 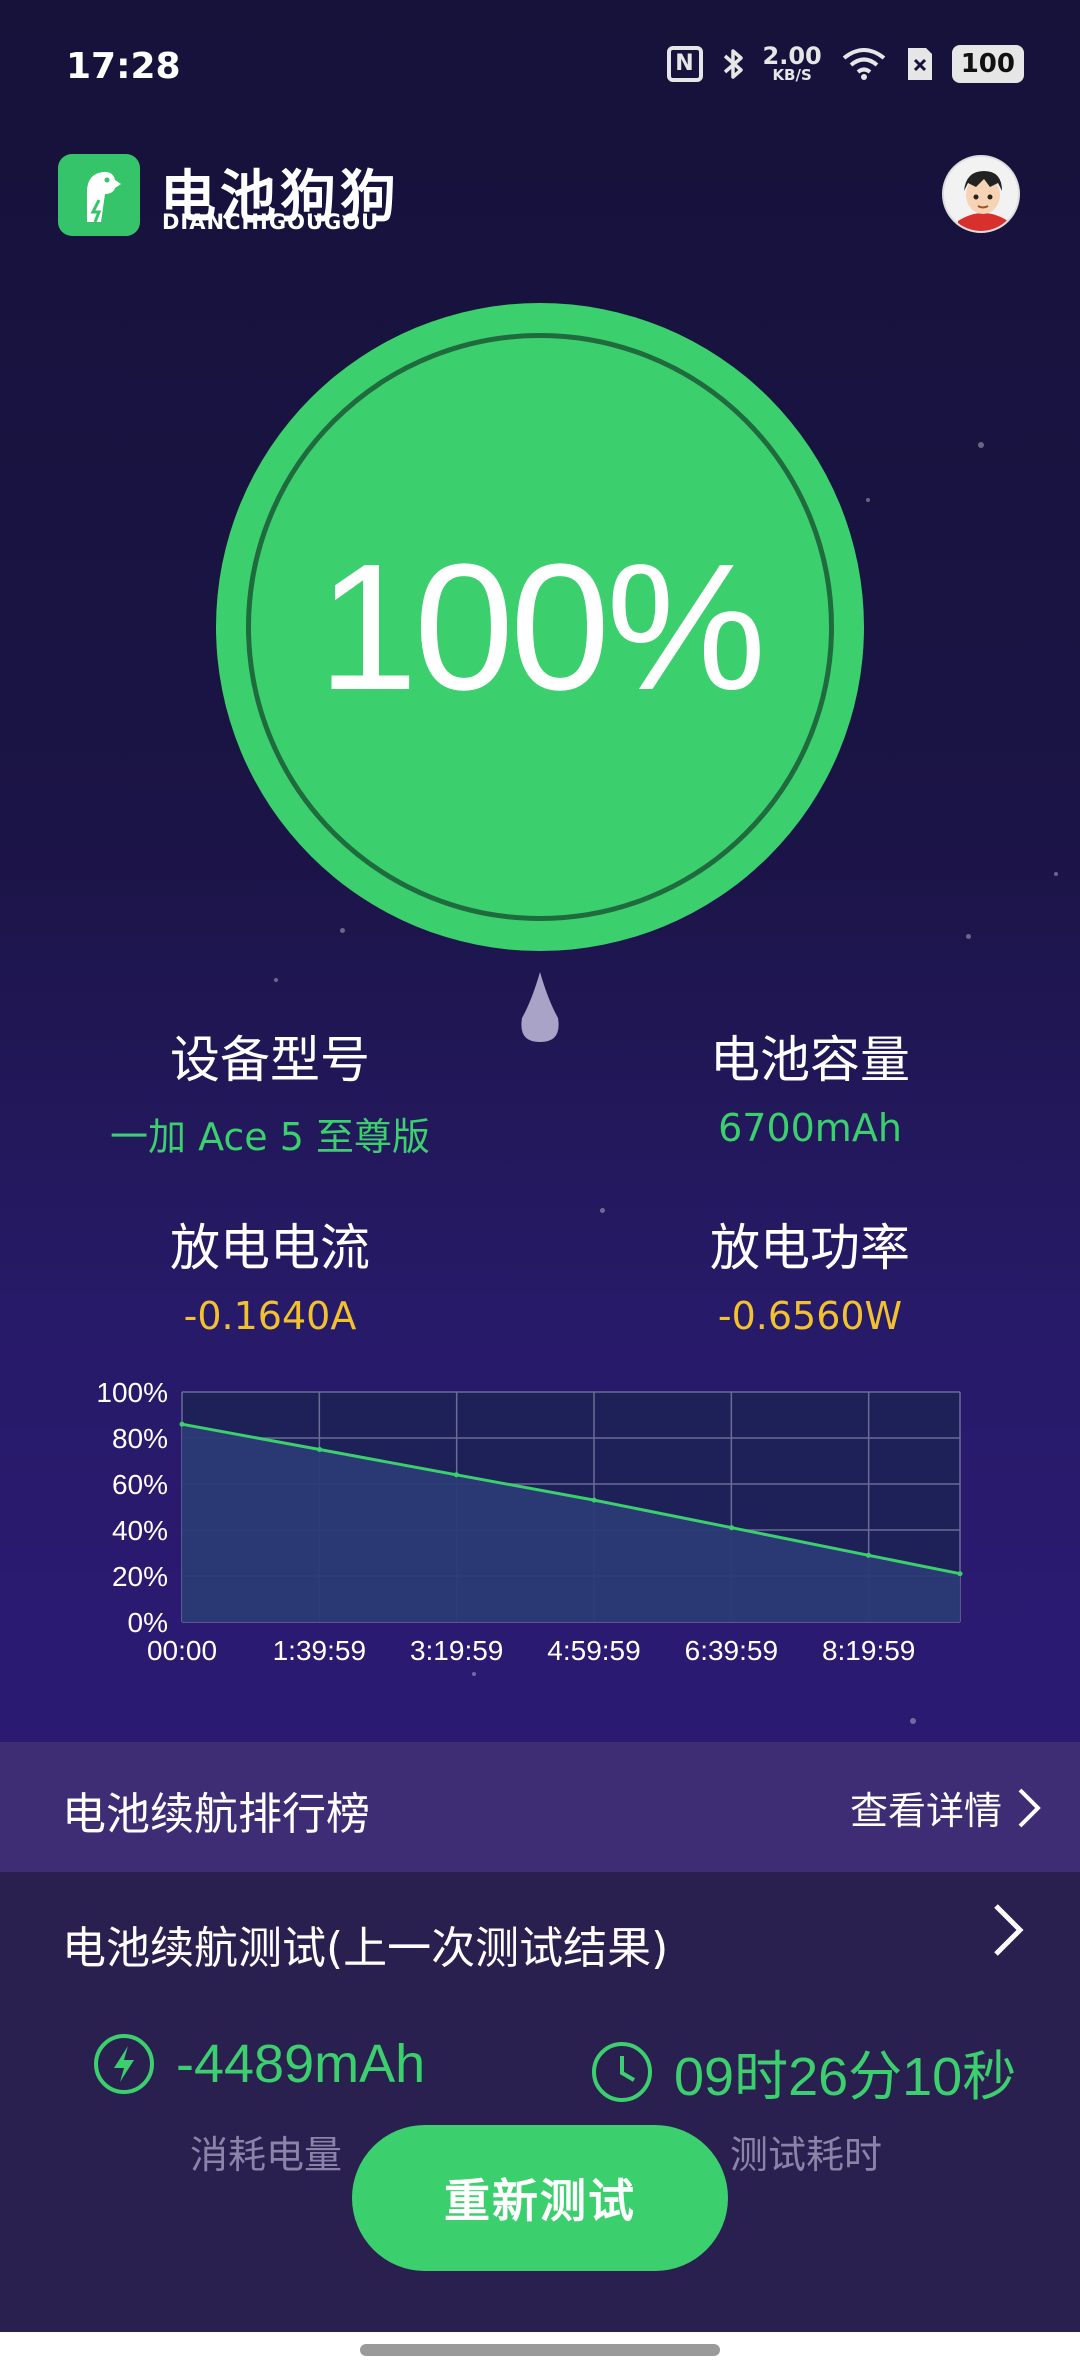 I want to click on duration-value: 09时26分10秒, so click(x=845, y=2077).